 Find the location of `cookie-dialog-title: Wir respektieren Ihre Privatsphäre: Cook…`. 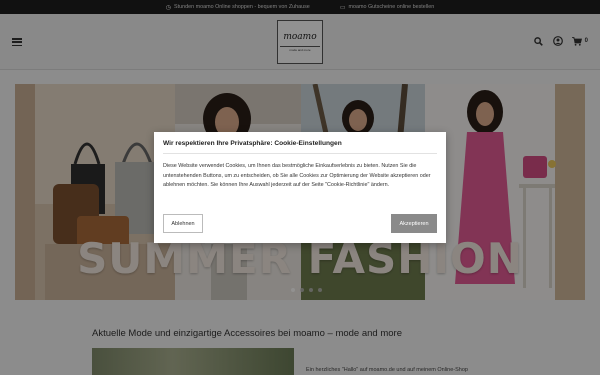

cookie-dialog-title: Wir respektieren Ihre Privatsphäre: Cook… is located at coordinates (252, 143).